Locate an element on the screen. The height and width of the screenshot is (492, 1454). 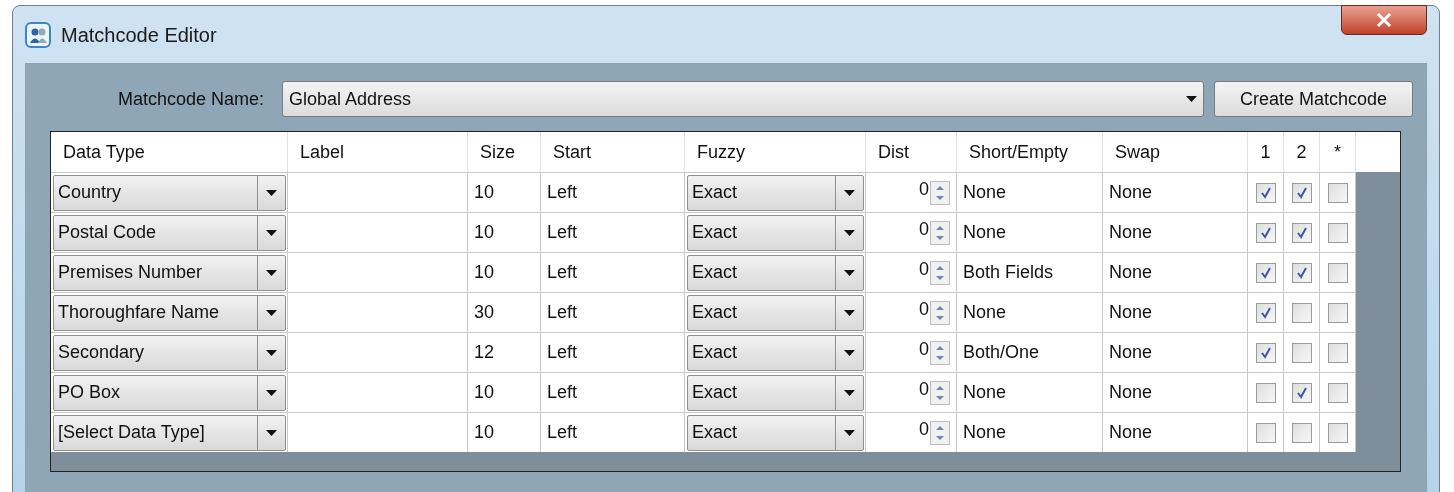
matchcode-name-label: Matchcode Name: is located at coordinates (190, 99).